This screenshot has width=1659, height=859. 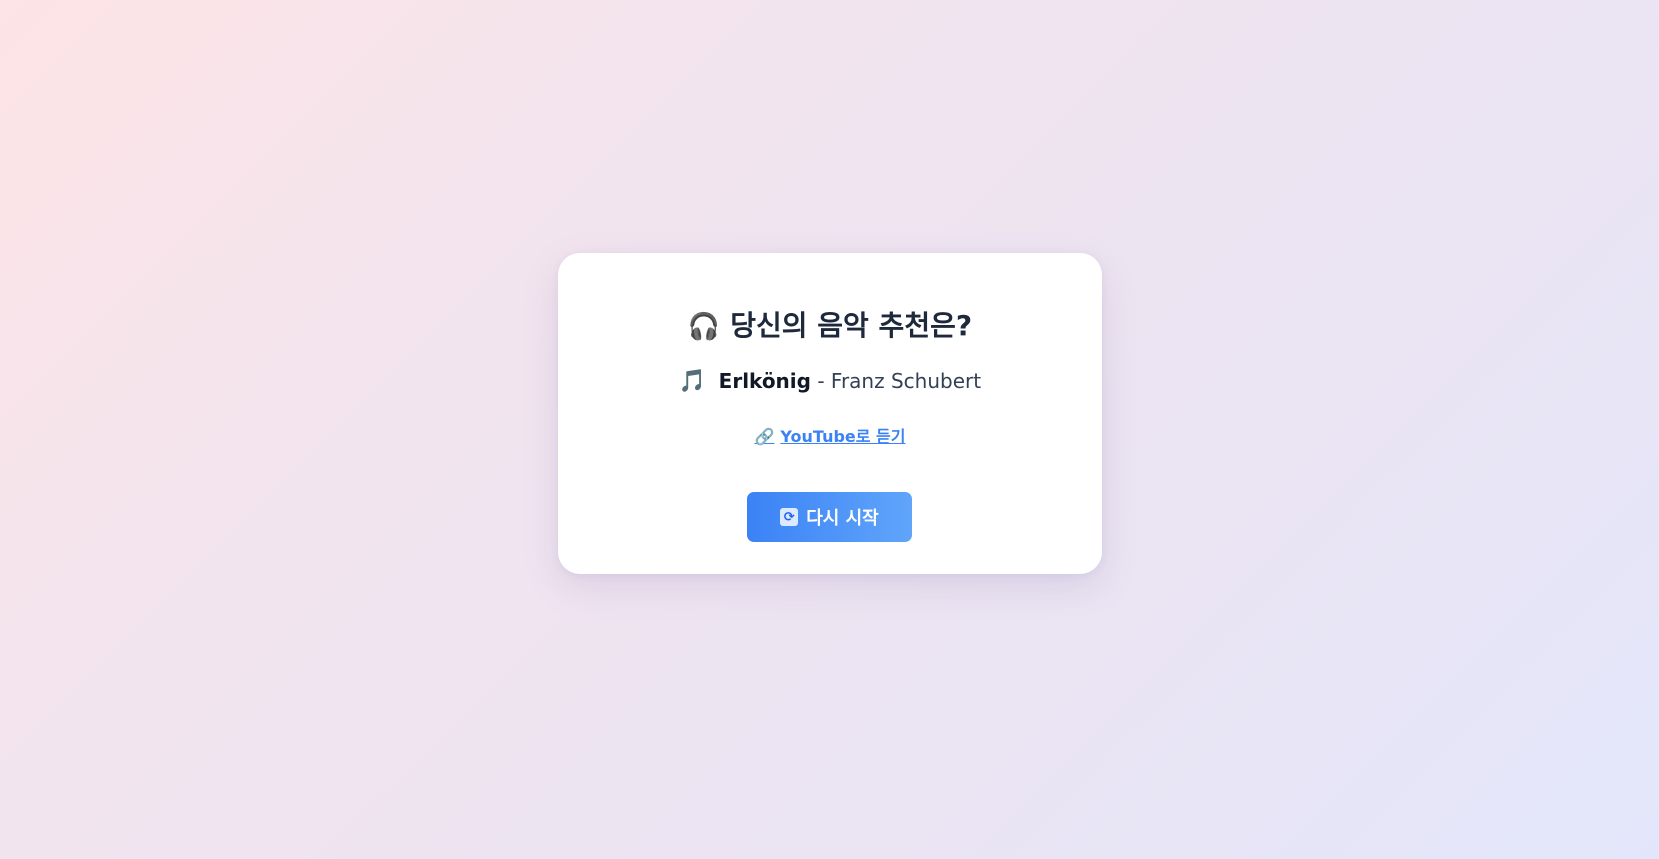 What do you see at coordinates (704, 327) in the screenshot?
I see `headphones-icon: 🎧` at bounding box center [704, 327].